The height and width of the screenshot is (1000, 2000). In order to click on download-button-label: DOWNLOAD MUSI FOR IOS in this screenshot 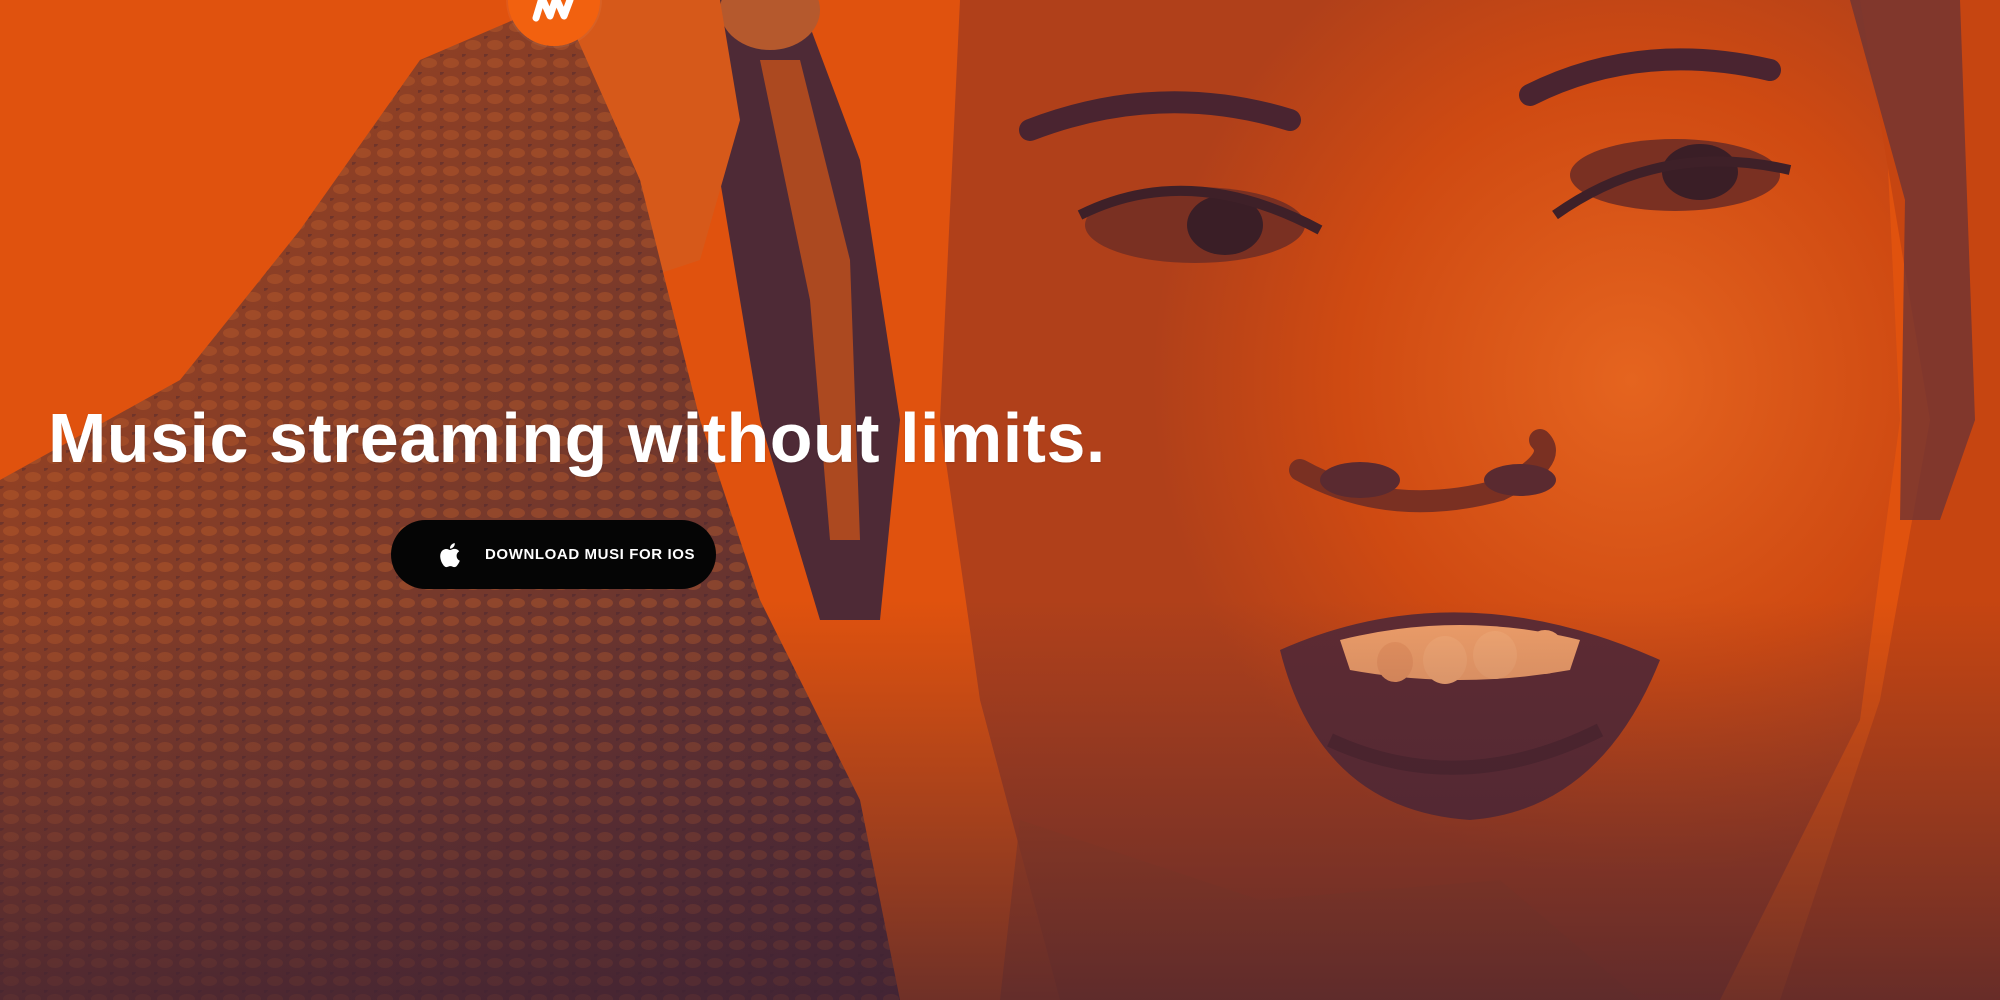, I will do `click(590, 554)`.